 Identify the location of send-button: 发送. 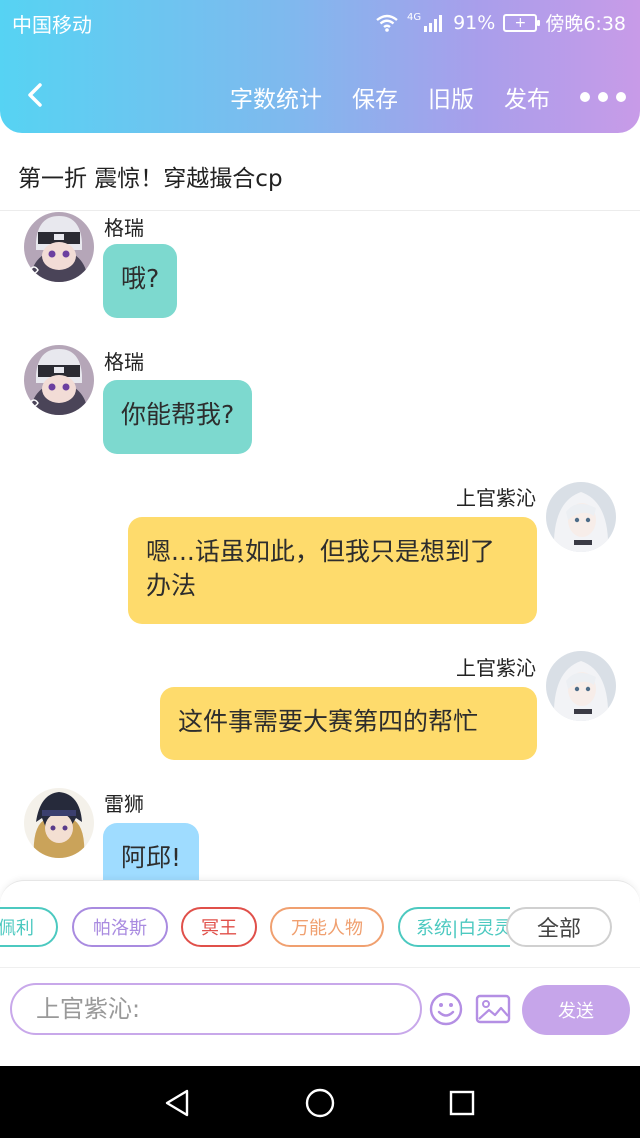
(576, 1010).